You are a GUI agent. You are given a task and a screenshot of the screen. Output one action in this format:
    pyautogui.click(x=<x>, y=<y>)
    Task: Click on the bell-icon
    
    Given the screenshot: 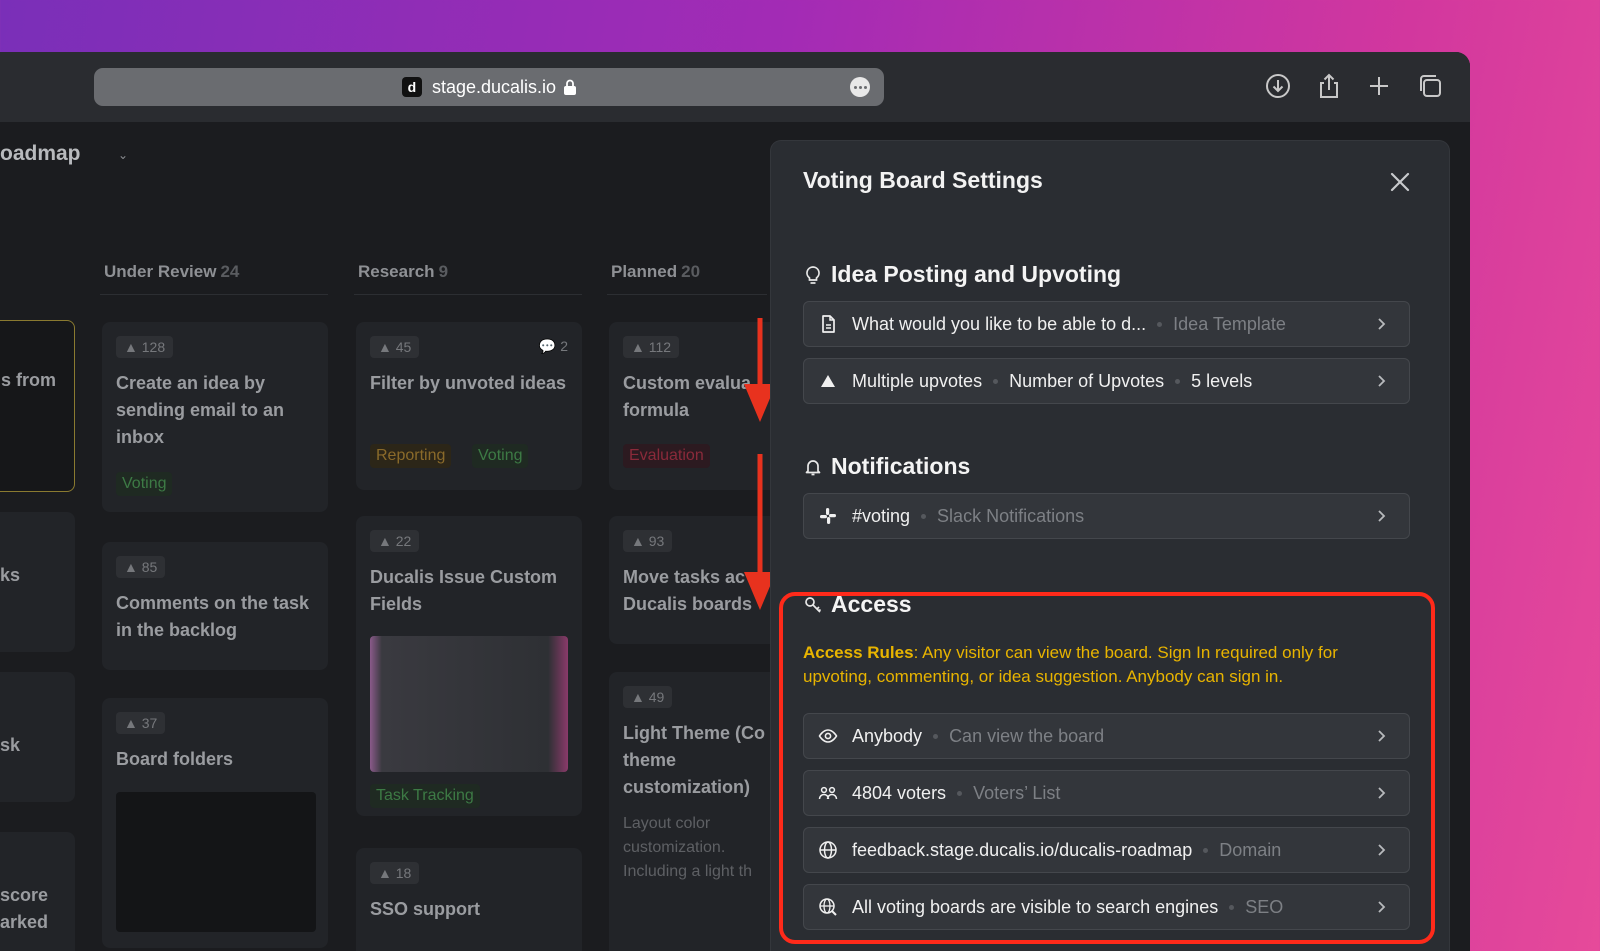 What is the action you would take?
    pyautogui.click(x=813, y=467)
    